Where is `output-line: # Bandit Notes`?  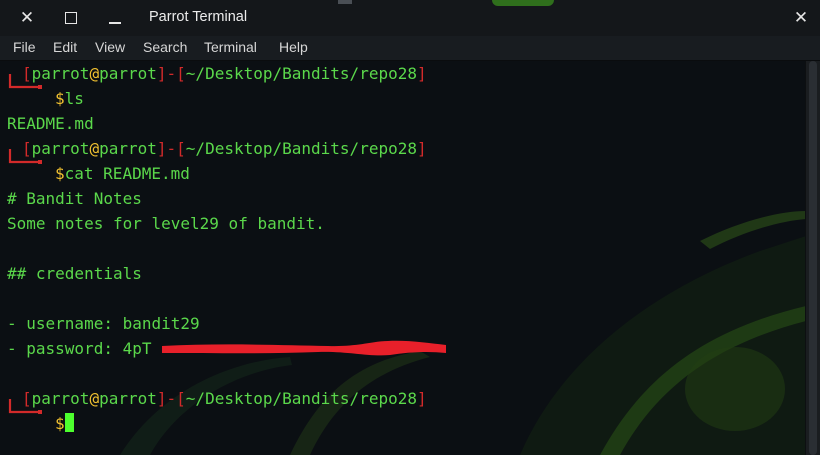 output-line: # Bandit Notes is located at coordinates (74, 198).